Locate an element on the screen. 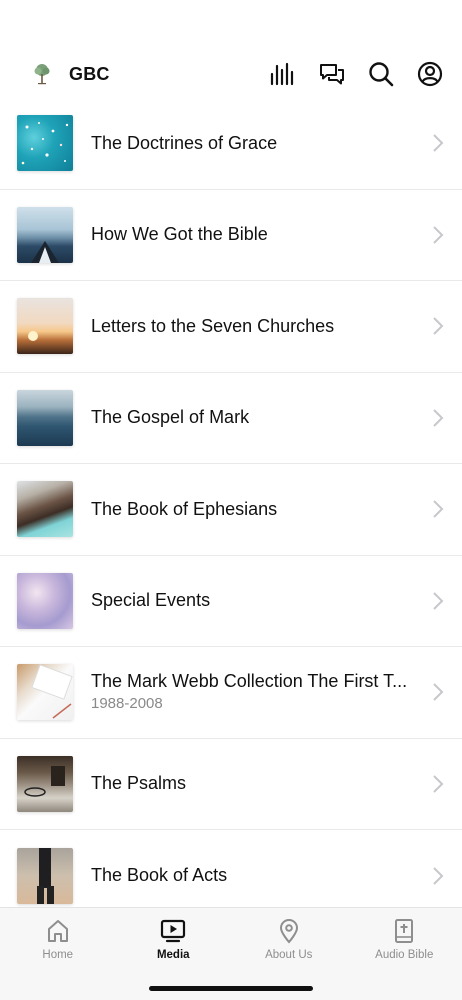 This screenshot has width=462, height=1000. brand: GBC is located at coordinates (70, 74).